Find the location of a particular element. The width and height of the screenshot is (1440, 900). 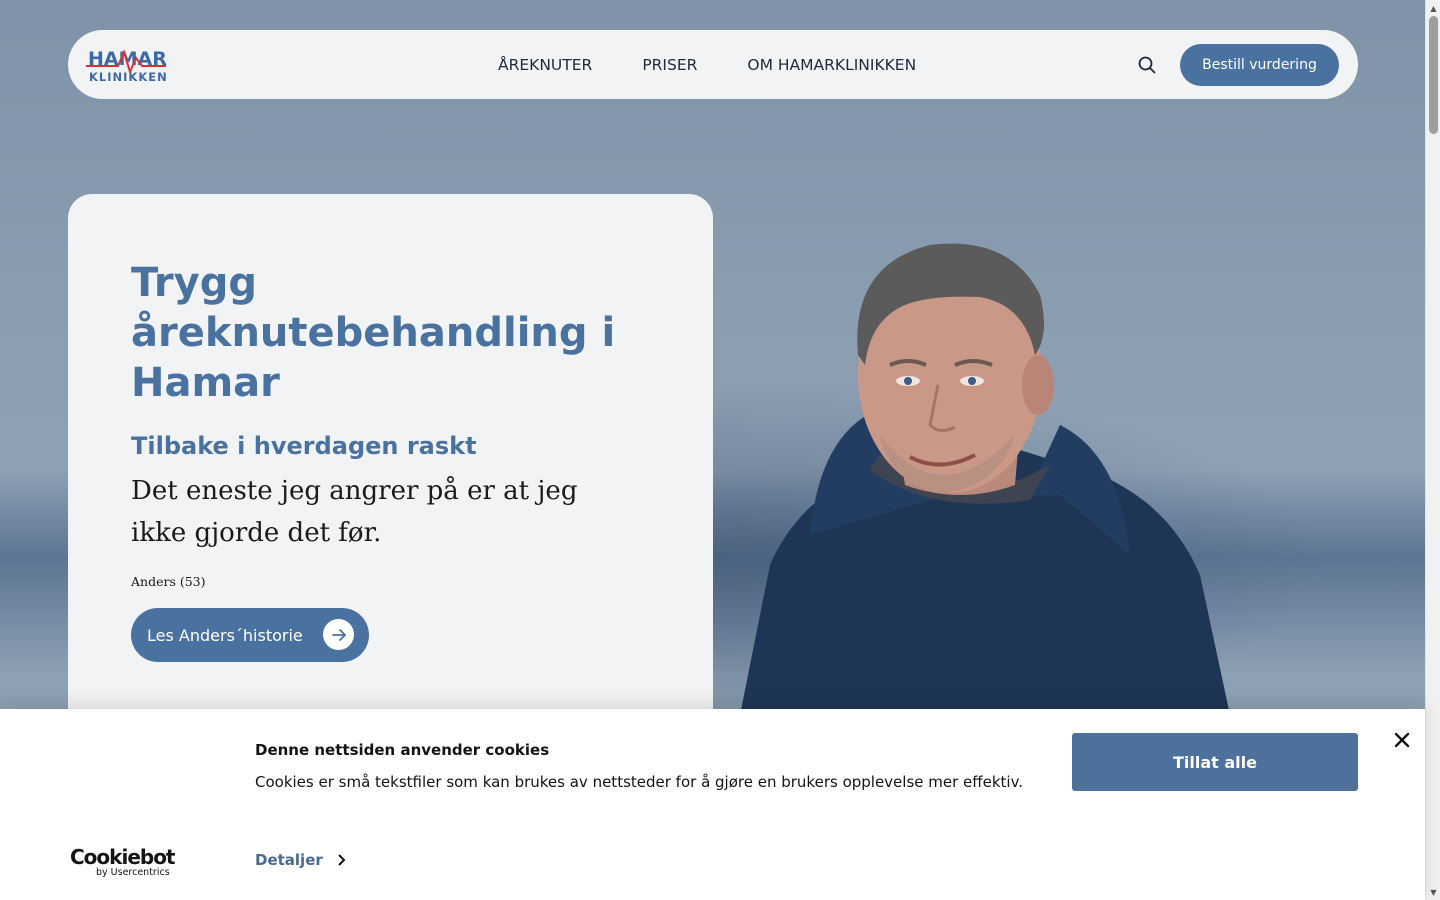

nav-item-priser: PRISER is located at coordinates (669, 65).